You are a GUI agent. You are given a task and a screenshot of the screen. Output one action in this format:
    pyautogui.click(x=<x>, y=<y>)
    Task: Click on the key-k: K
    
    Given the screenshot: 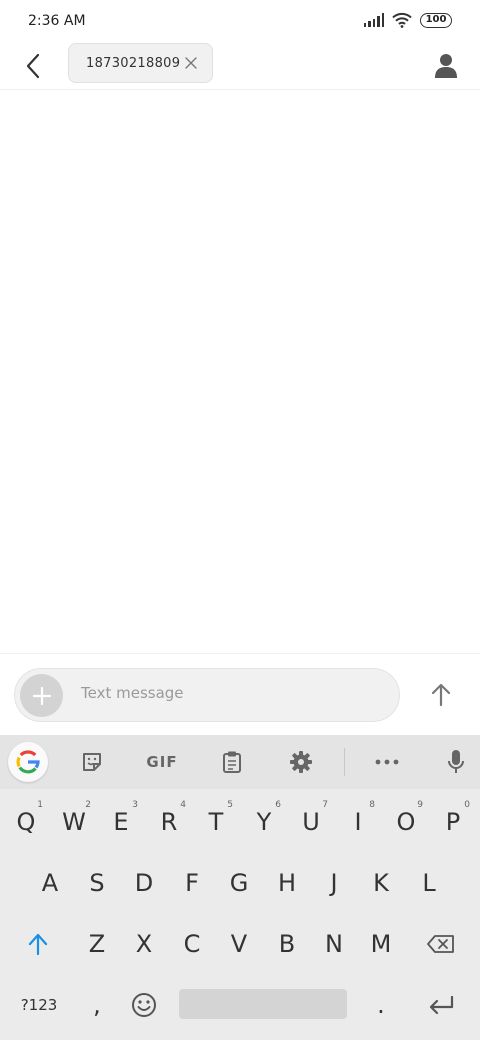 What is the action you would take?
    pyautogui.click(x=381, y=883)
    